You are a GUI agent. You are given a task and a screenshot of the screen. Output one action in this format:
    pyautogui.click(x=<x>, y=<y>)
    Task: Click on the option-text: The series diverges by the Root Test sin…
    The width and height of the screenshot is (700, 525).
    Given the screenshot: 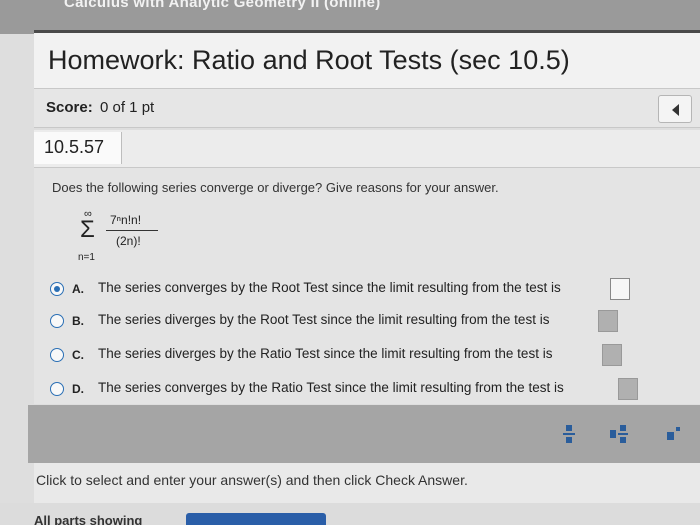 What is the action you would take?
    pyautogui.click(x=324, y=319)
    